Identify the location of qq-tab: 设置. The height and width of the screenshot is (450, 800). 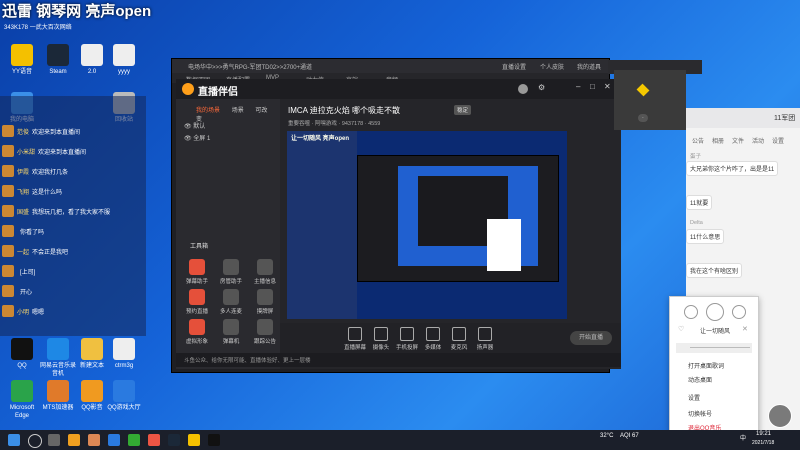
(778, 140).